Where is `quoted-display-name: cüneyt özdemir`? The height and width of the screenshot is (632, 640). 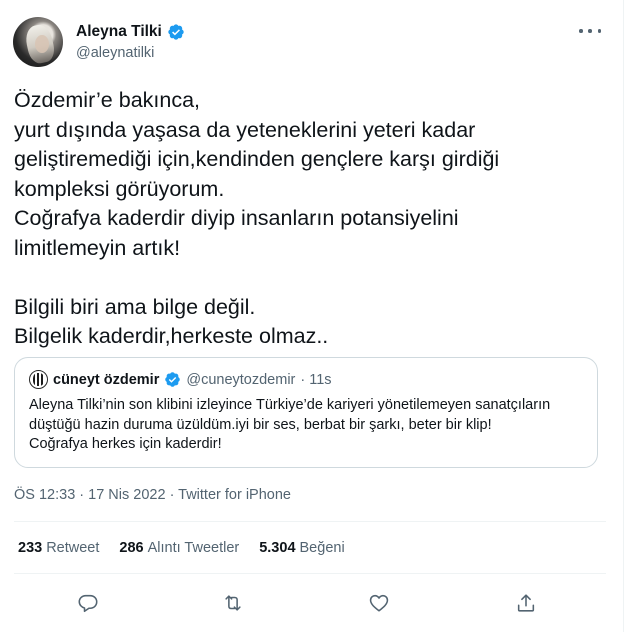 quoted-display-name: cüneyt özdemir is located at coordinates (106, 379).